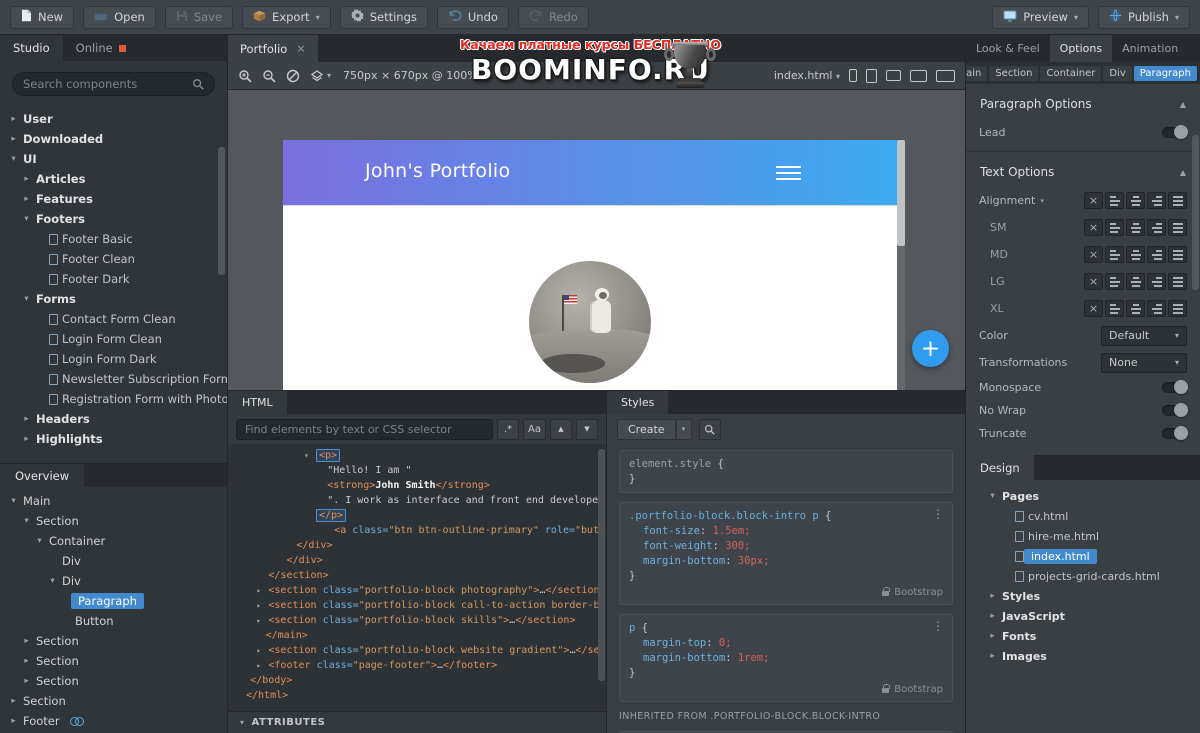  What do you see at coordinates (977, 73) in the screenshot?
I see `breadcrumb-main: Main` at bounding box center [977, 73].